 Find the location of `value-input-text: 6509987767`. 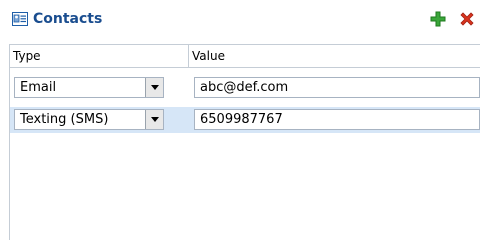

value-input-text: 6509987767 is located at coordinates (241, 119).